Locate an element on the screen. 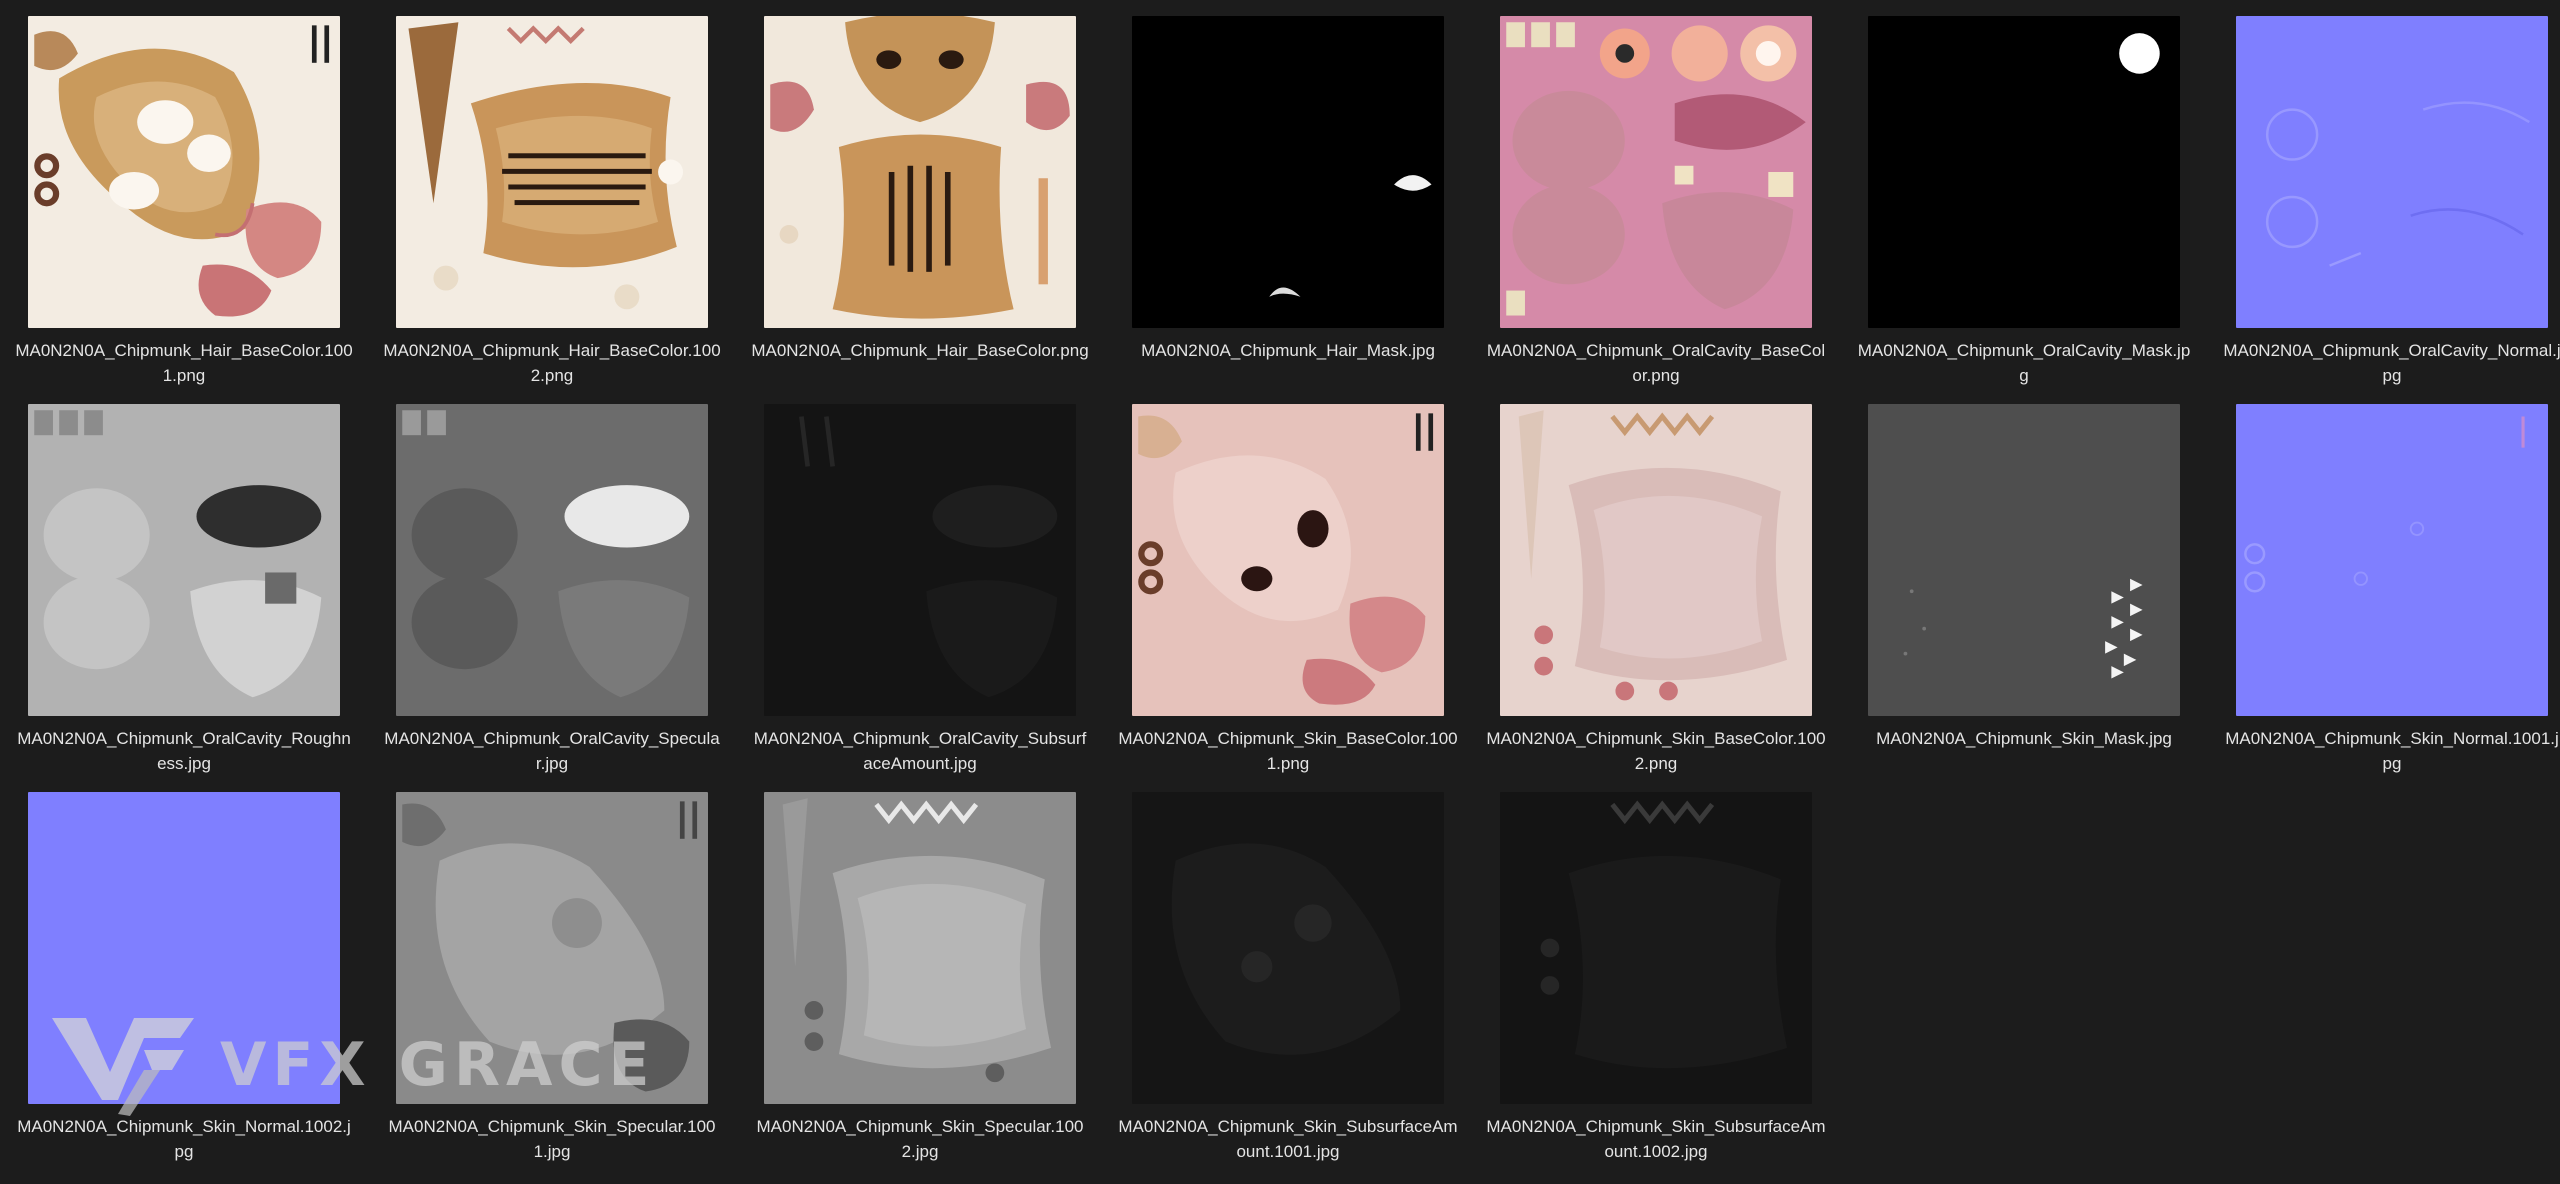 This screenshot has height=1184, width=2560. thumbnail-hair-basecolor is located at coordinates (920, 172).